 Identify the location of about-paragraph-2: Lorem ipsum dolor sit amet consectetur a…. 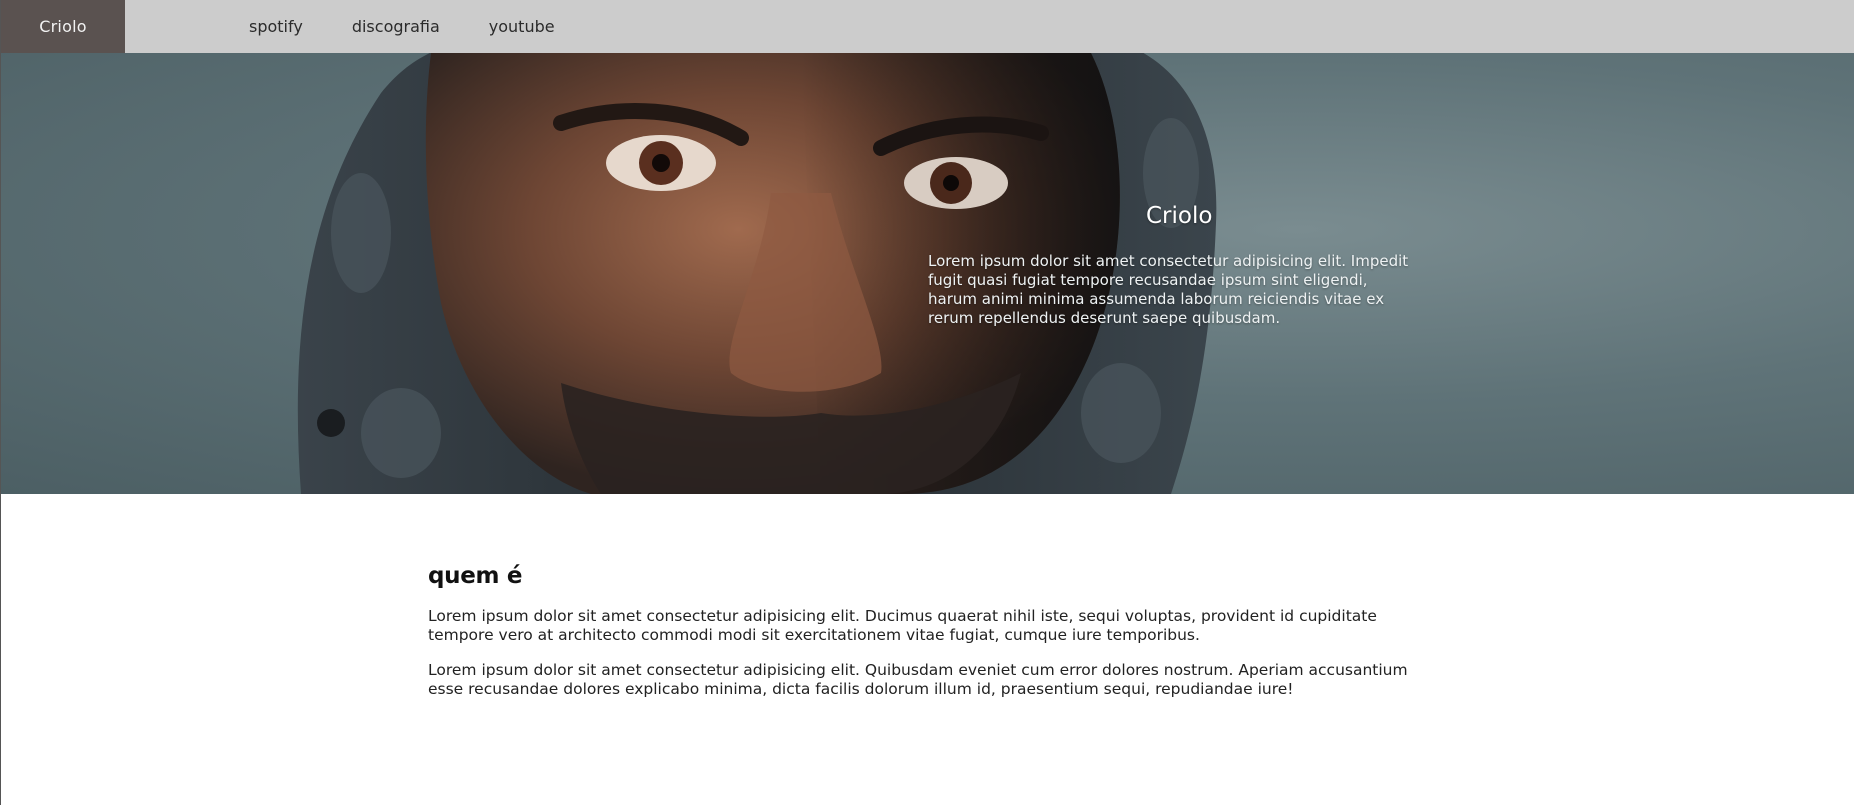
(918, 679).